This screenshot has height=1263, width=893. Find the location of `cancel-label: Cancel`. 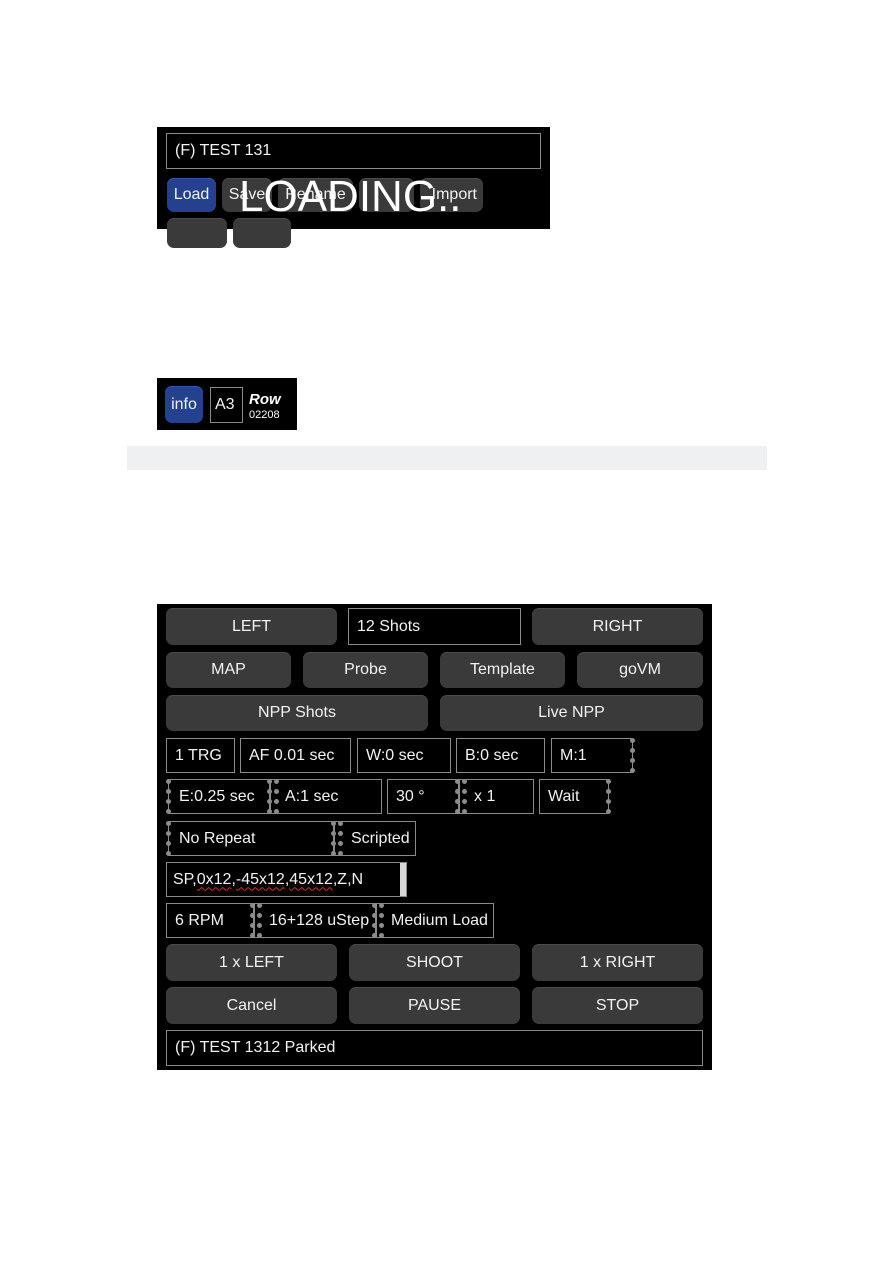

cancel-label: Cancel is located at coordinates (251, 1005).